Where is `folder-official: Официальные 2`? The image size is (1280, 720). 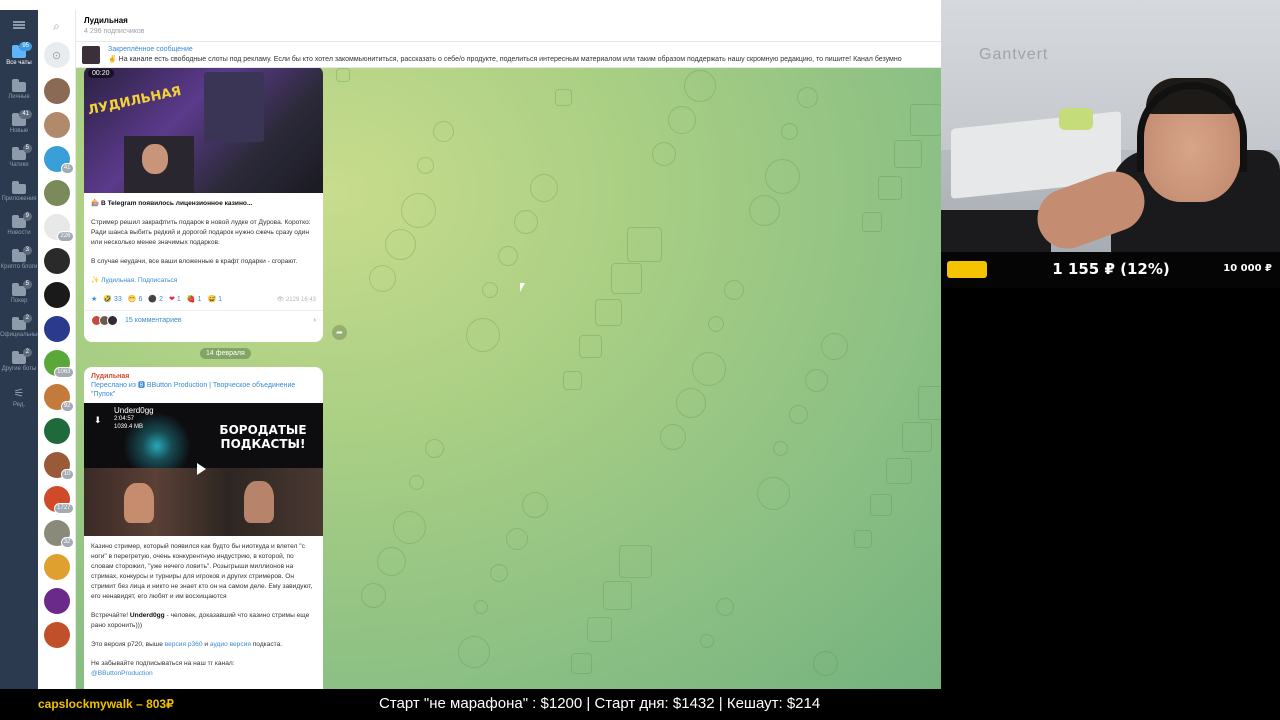 folder-official: Официальные 2 is located at coordinates (20, 329).